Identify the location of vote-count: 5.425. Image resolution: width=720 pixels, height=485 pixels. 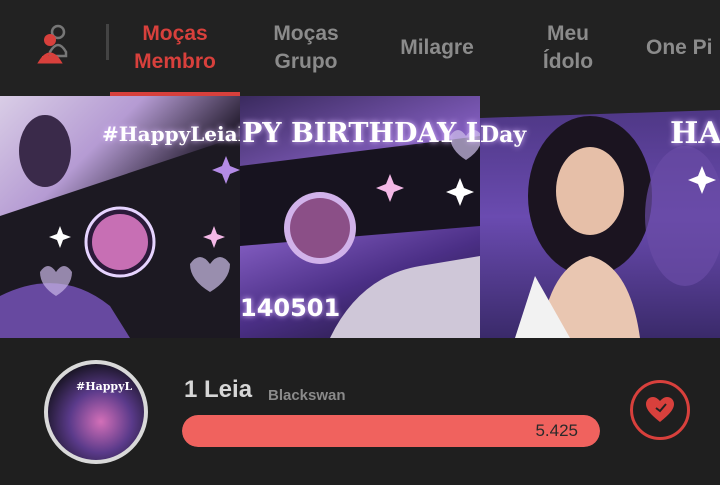
(556, 430).